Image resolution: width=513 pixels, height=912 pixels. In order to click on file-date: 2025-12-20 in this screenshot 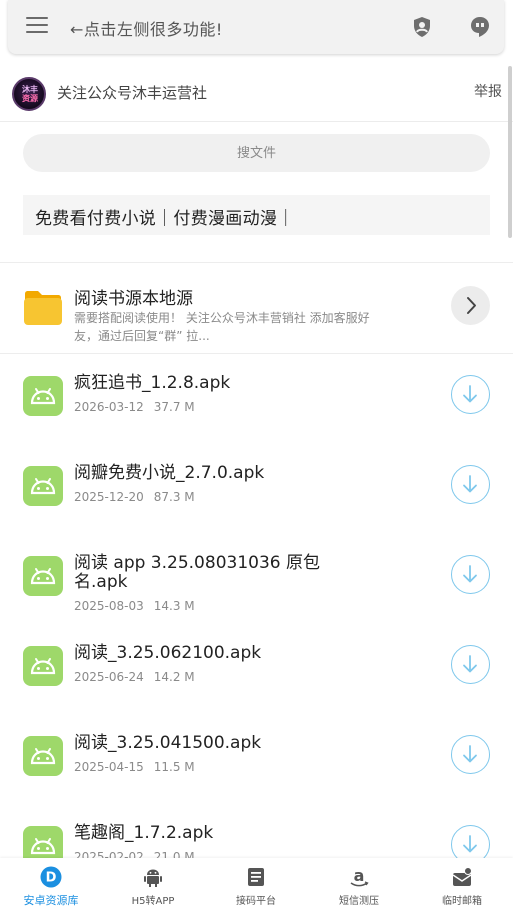, I will do `click(109, 497)`.